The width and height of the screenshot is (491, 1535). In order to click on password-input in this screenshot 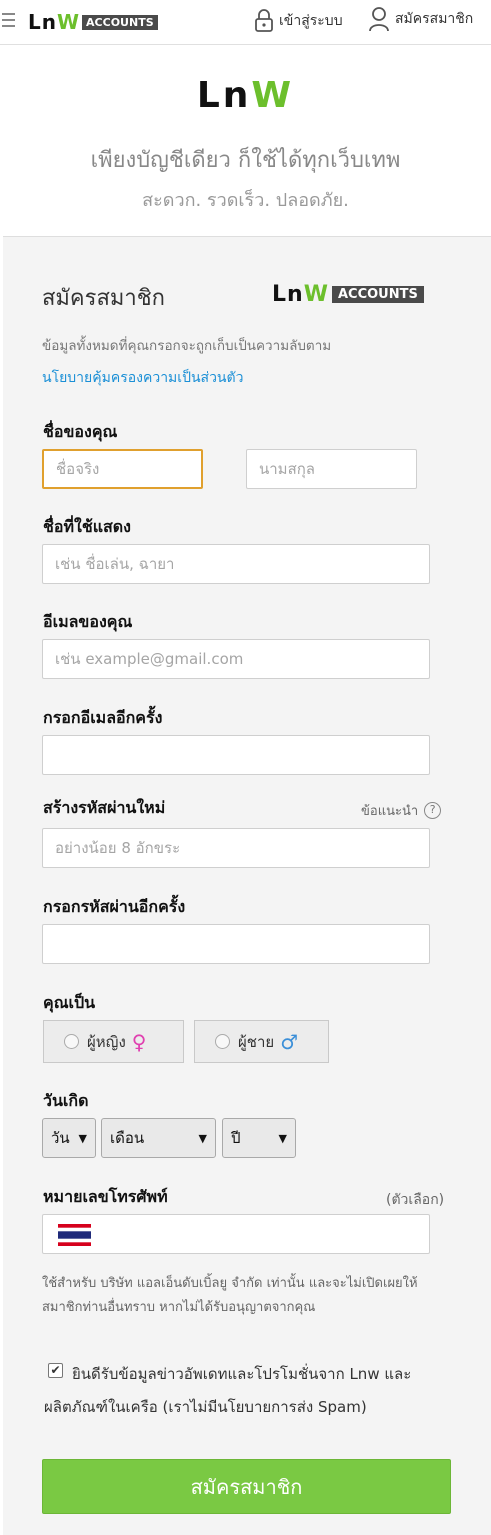, I will do `click(236, 848)`.